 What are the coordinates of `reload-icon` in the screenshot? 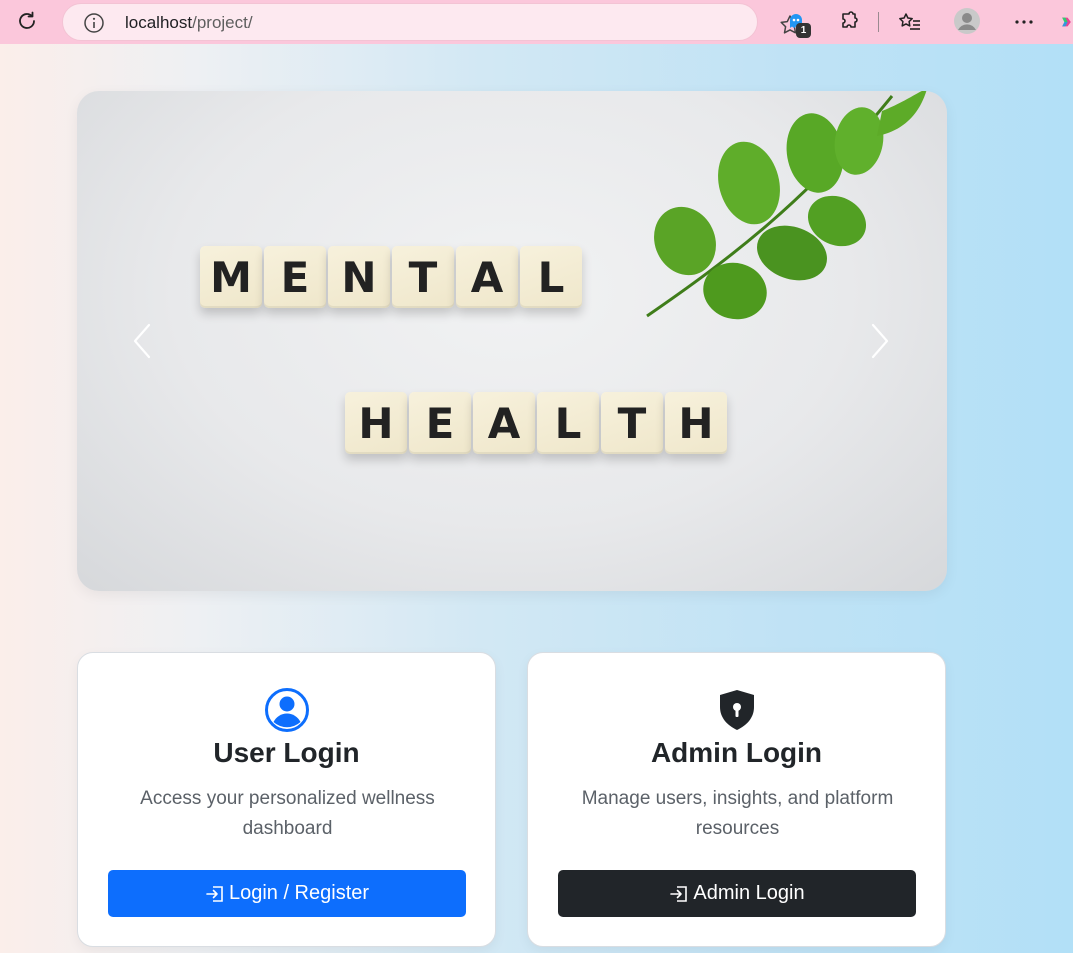 It's located at (27, 21).